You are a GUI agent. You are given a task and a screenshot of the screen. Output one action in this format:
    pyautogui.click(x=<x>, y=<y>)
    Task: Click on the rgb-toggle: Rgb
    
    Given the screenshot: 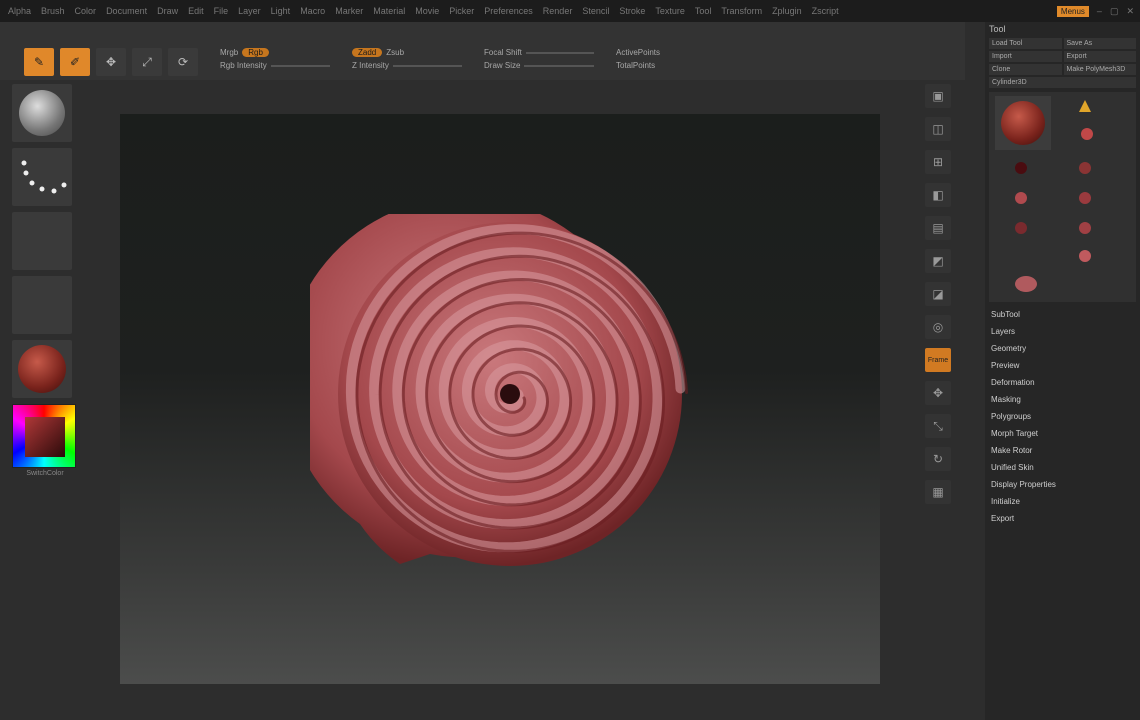 What is the action you would take?
    pyautogui.click(x=255, y=52)
    